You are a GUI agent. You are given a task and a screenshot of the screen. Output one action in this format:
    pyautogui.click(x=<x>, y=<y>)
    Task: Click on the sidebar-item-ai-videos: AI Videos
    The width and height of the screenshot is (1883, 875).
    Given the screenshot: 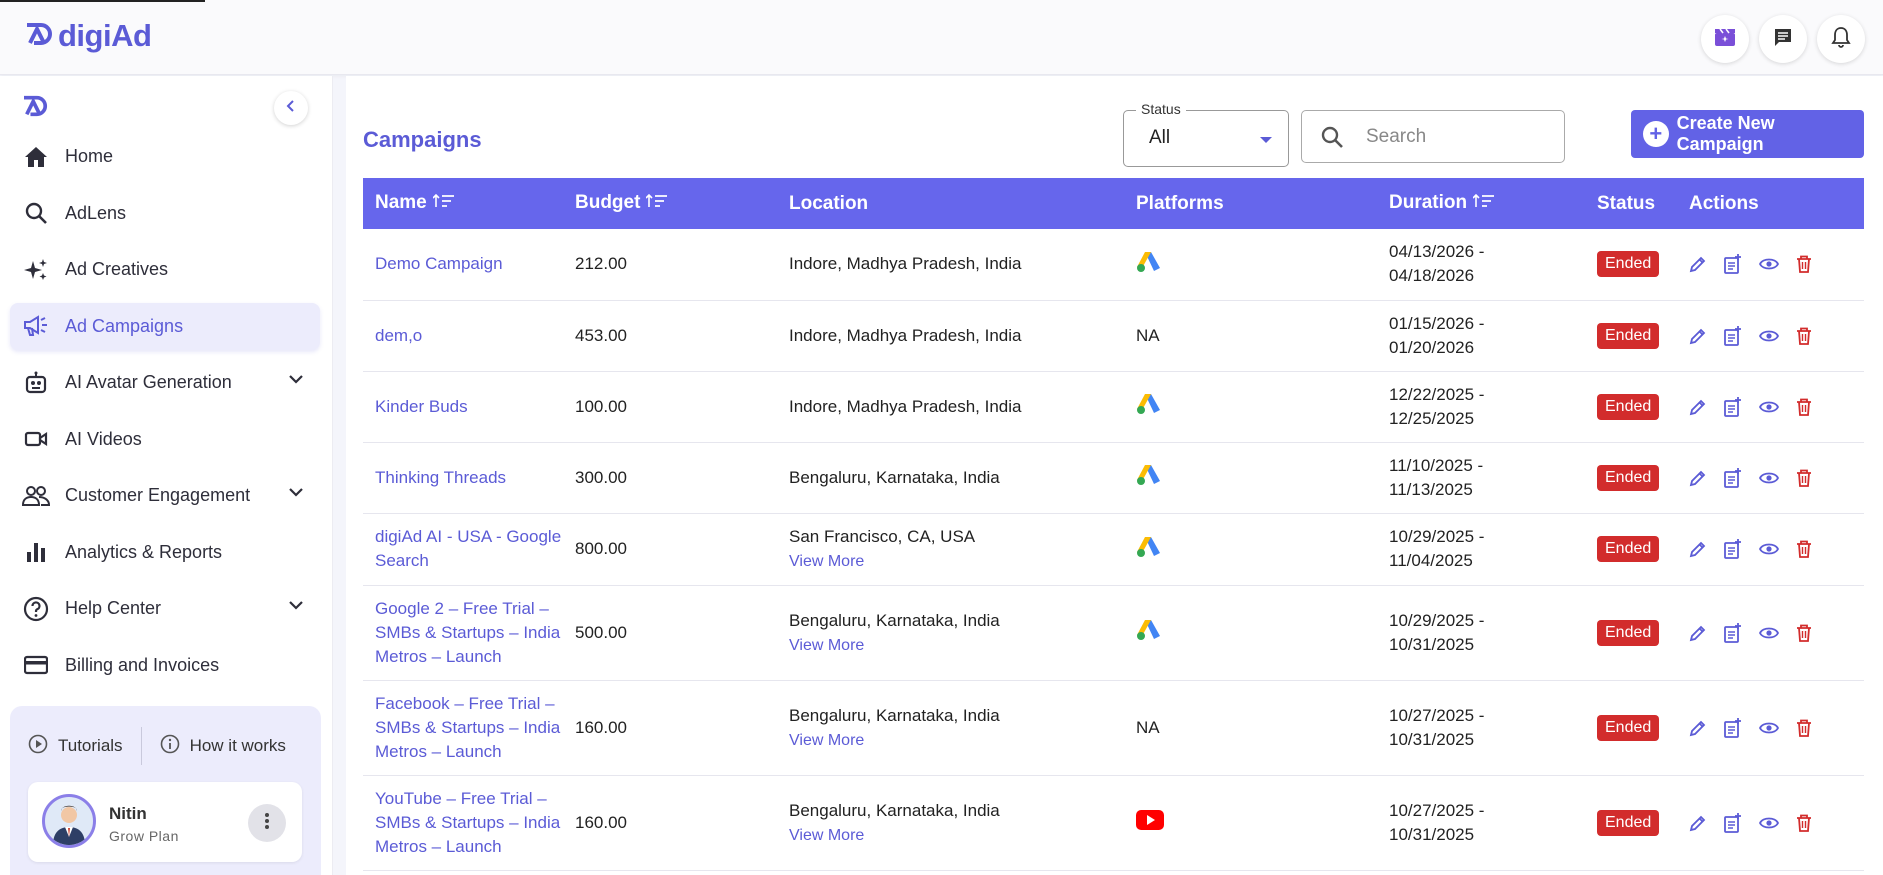 What is the action you would take?
    pyautogui.click(x=165, y=439)
    